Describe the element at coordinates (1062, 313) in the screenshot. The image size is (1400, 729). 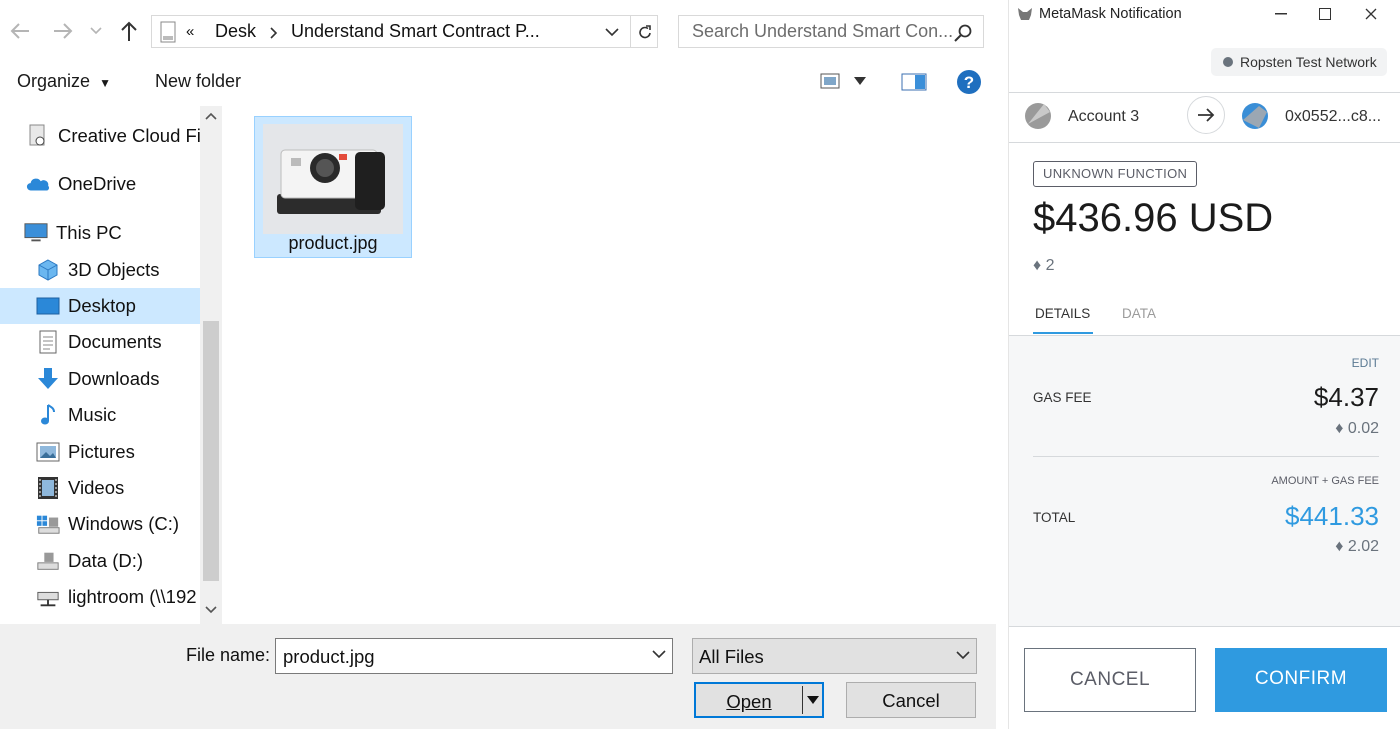
I see `tab-details: DETAILS` at that location.